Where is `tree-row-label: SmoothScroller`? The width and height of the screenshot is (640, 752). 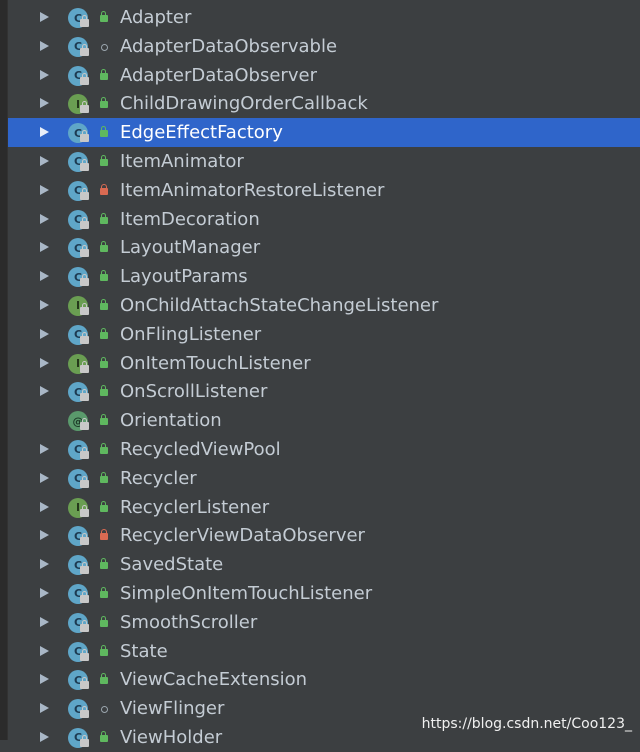 tree-row-label: SmoothScroller is located at coordinates (189, 622).